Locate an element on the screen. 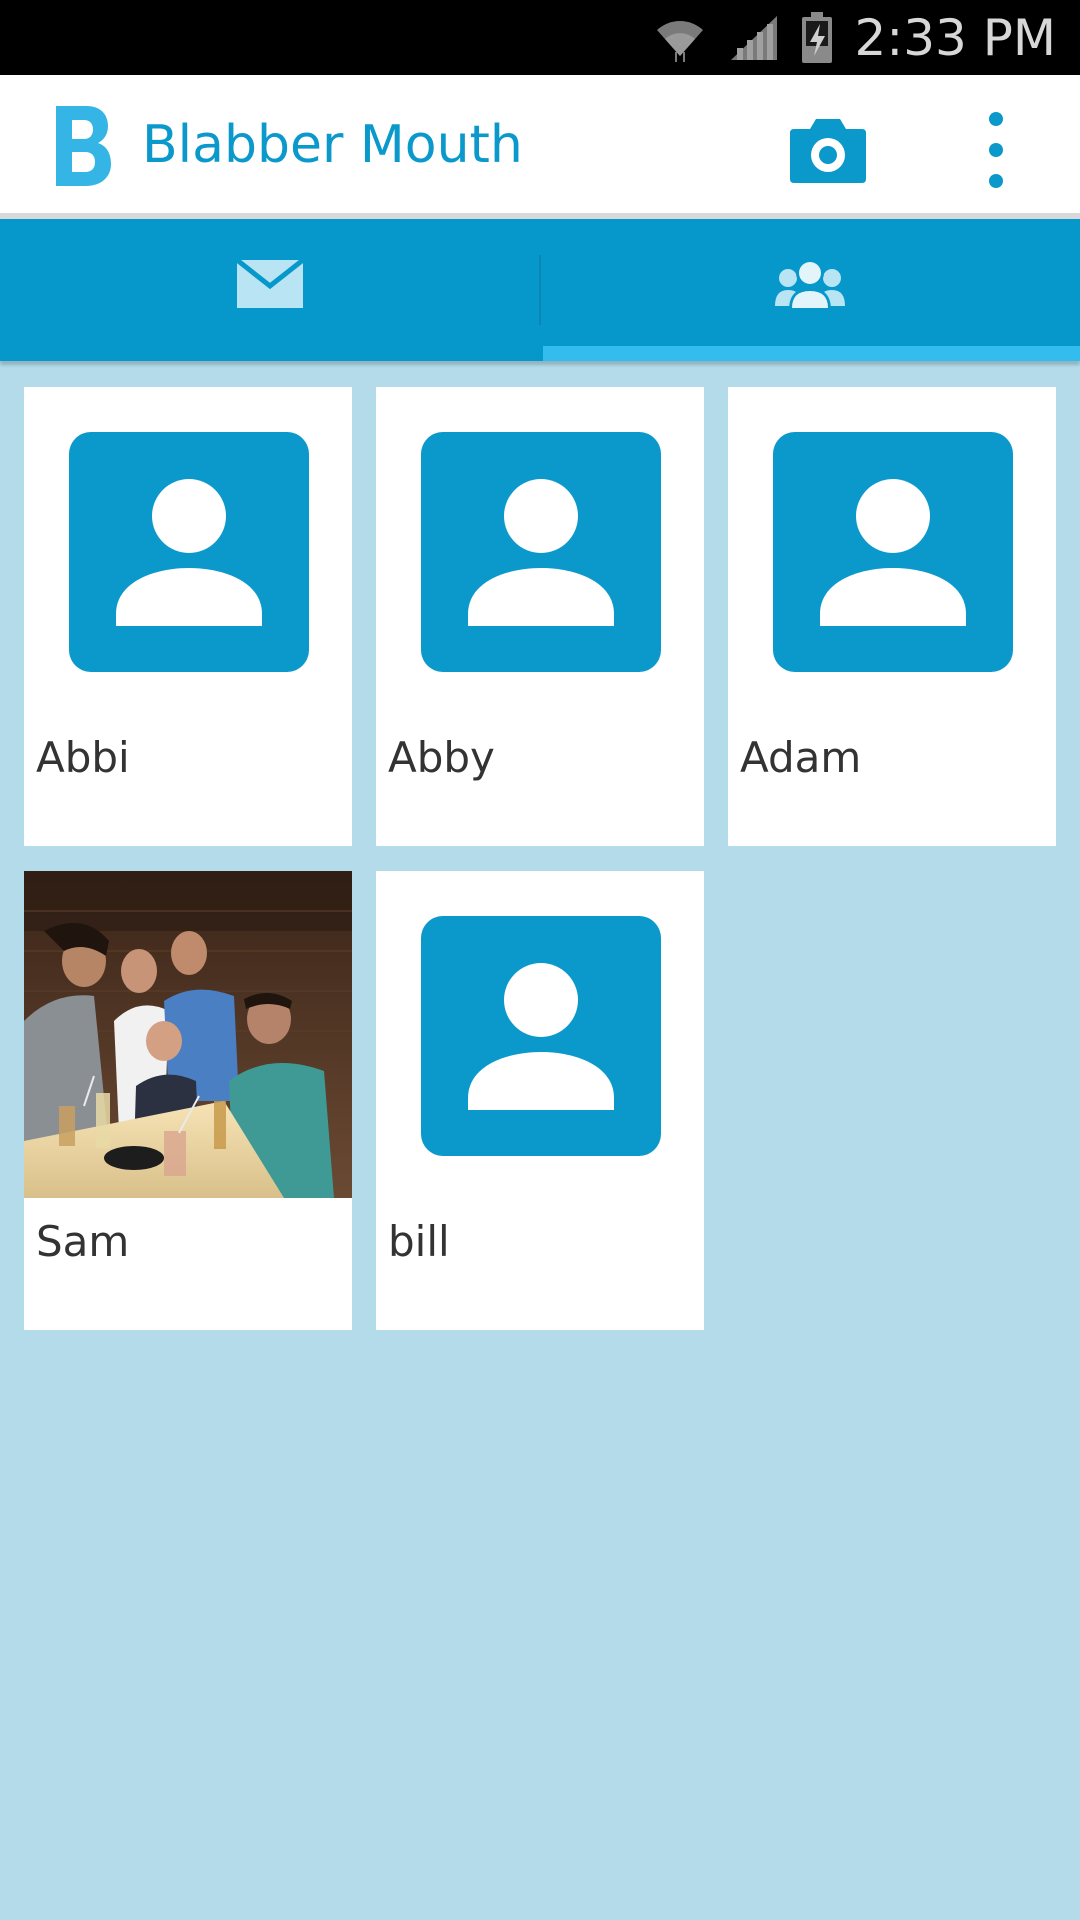  tab-messages is located at coordinates (270, 290).